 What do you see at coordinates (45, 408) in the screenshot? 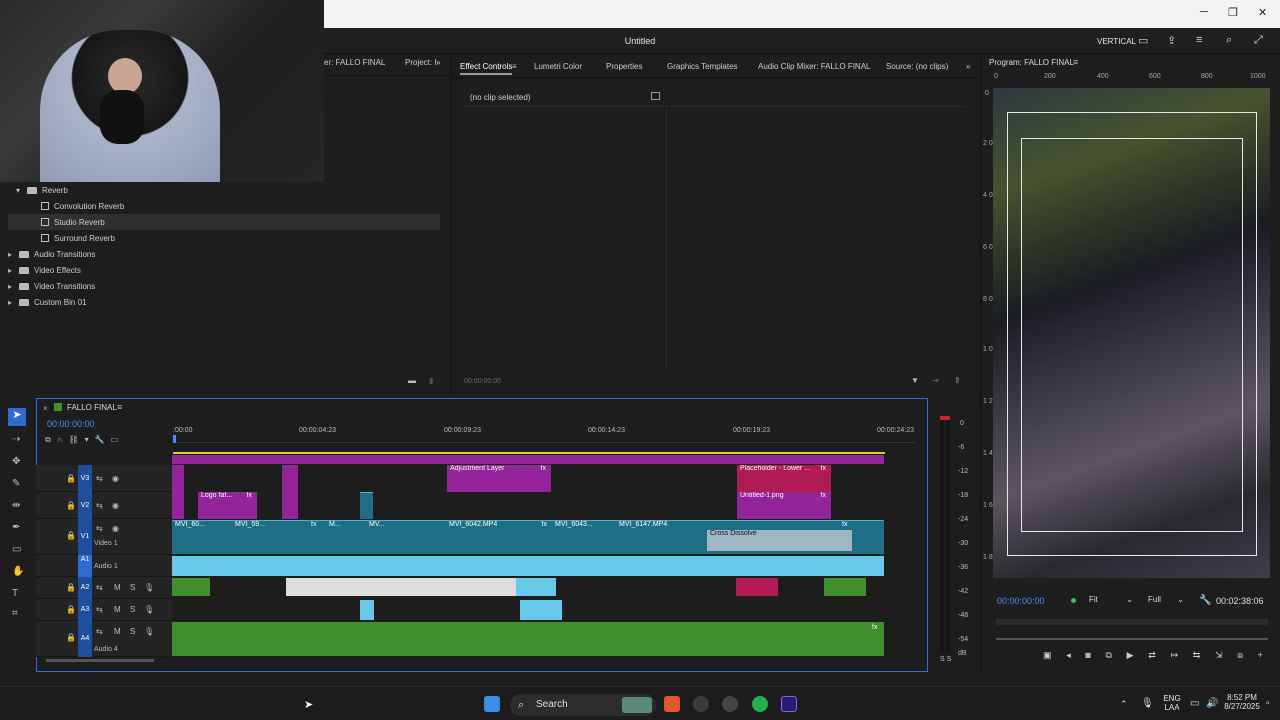
I see `close-icon: ×` at bounding box center [45, 408].